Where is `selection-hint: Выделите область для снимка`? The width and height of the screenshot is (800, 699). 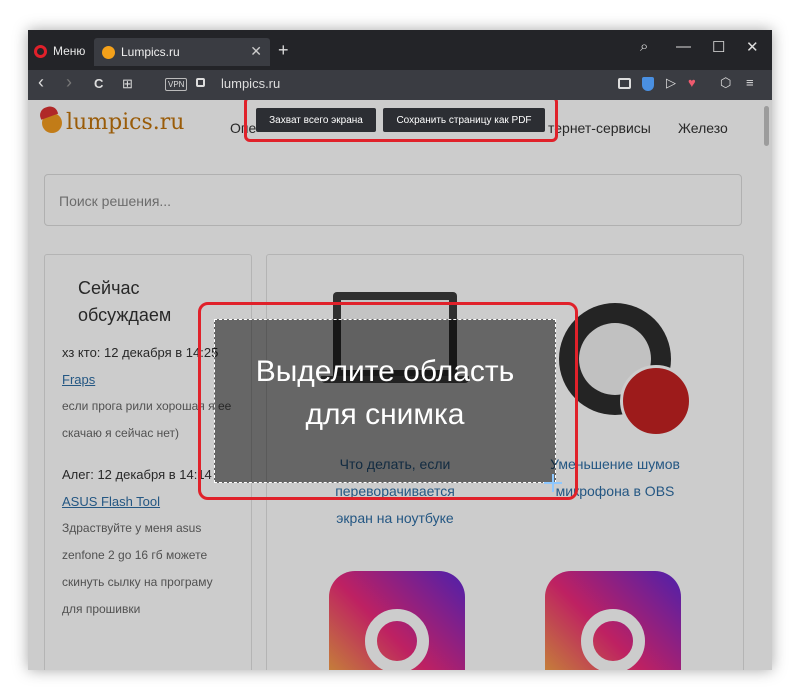 selection-hint: Выделите область для снимка is located at coordinates (385, 393).